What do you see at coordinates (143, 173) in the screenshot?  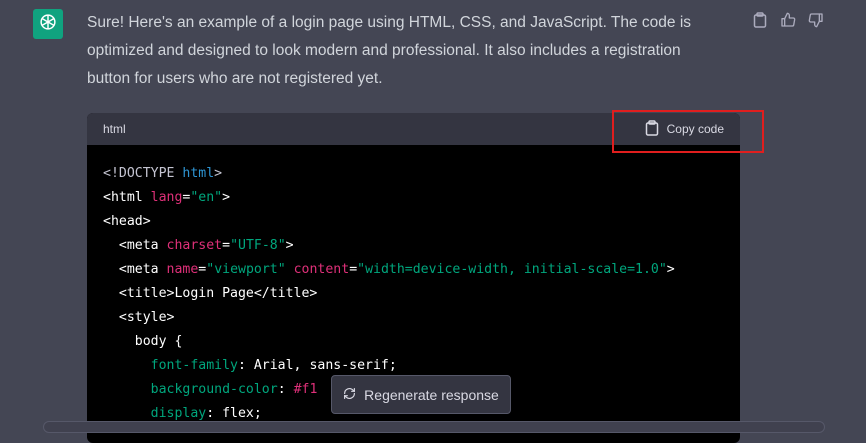 I see `code-token: <!DOCTYPE` at bounding box center [143, 173].